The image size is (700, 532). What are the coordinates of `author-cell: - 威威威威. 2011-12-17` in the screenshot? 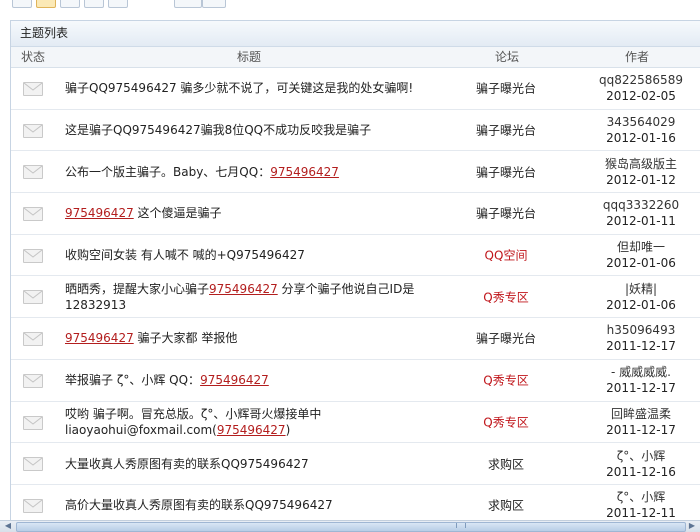 It's located at (641, 380).